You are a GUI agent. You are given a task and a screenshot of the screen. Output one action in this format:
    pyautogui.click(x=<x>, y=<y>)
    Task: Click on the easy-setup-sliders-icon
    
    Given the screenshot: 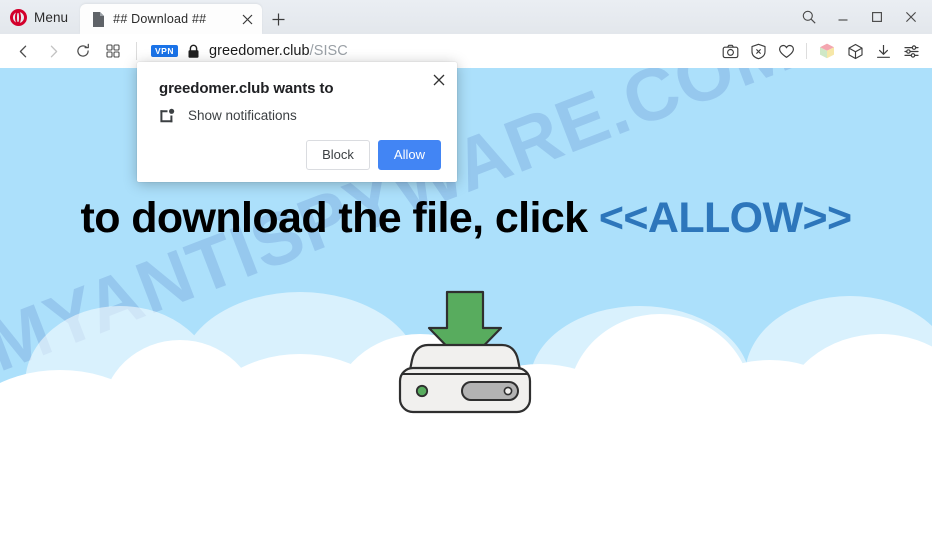 What is the action you would take?
    pyautogui.click(x=911, y=51)
    